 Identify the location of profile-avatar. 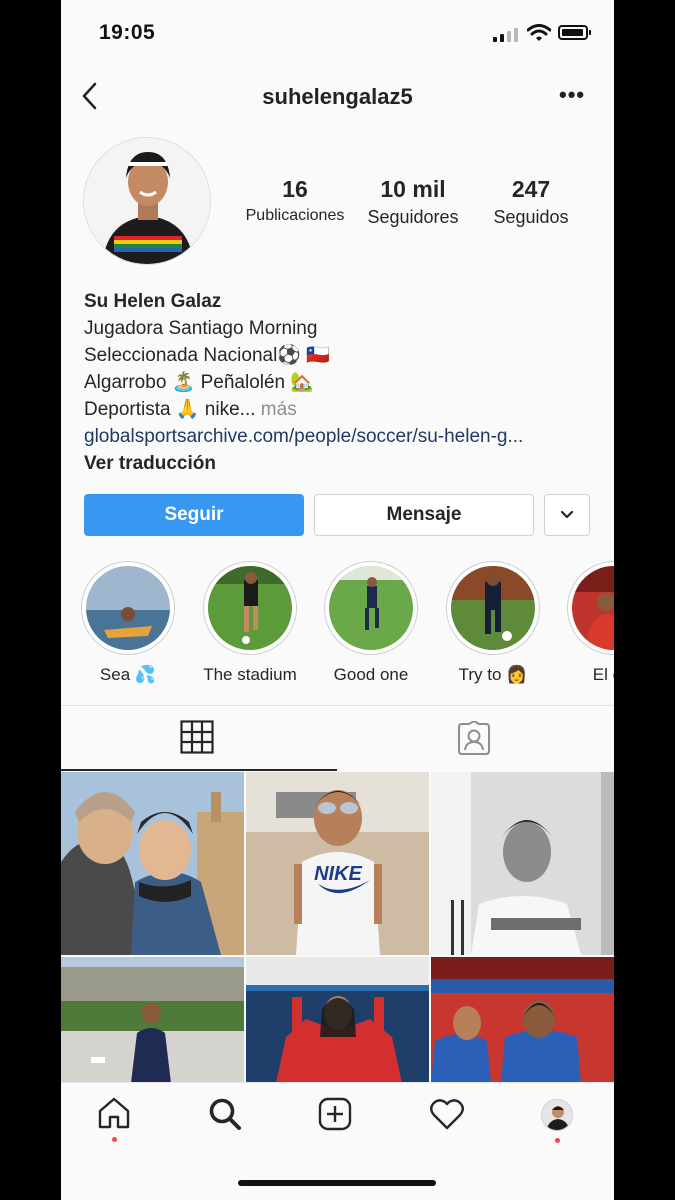
(147, 201).